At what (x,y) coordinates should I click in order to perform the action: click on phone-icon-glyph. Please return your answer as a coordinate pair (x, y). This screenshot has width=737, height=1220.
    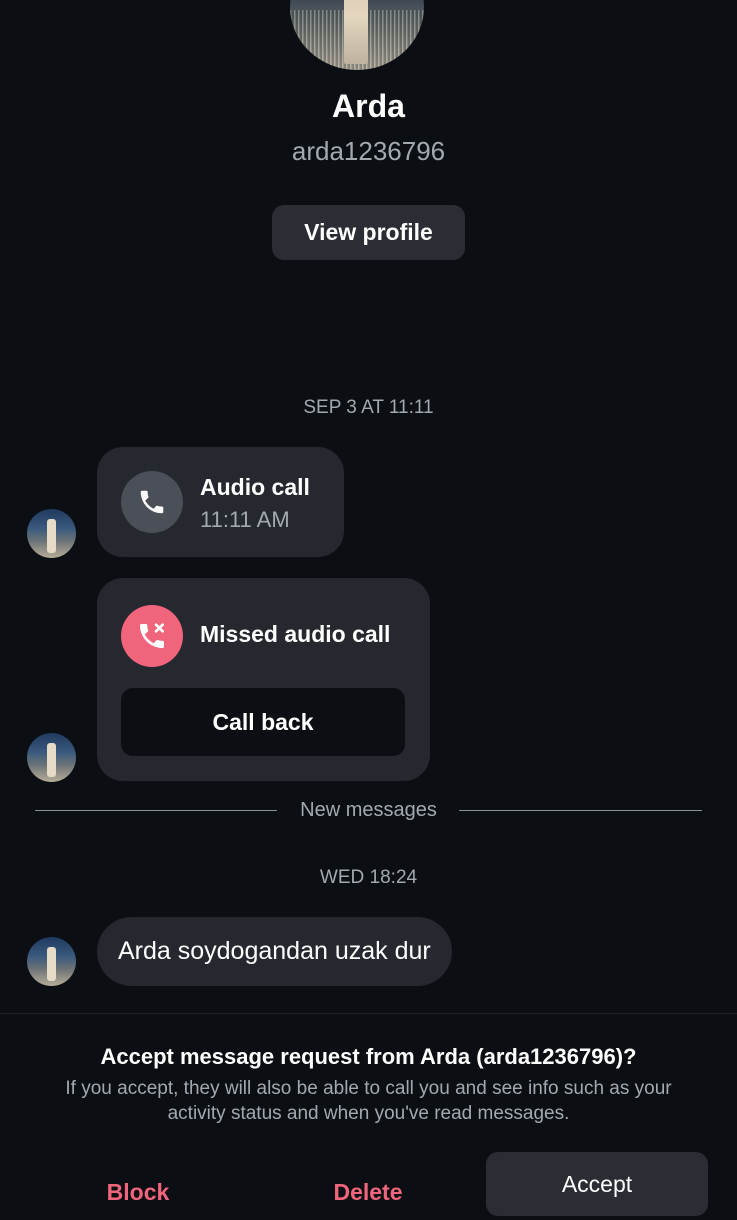
    Looking at the image, I should click on (152, 502).